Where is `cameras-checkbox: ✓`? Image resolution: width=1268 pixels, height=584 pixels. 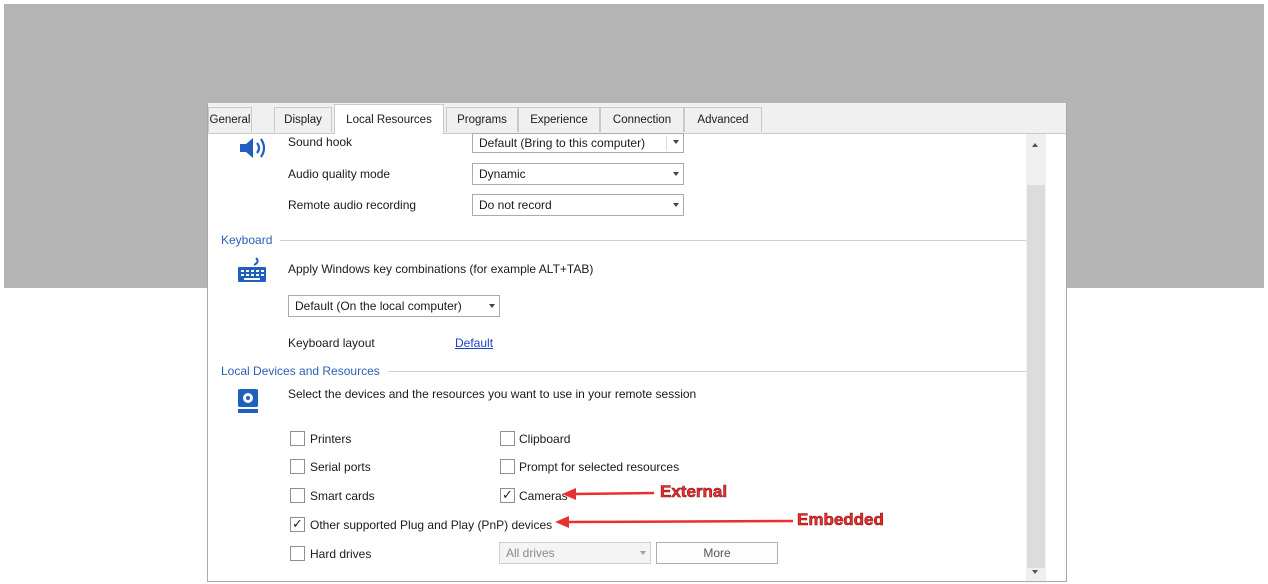
cameras-checkbox: ✓ is located at coordinates (507, 495).